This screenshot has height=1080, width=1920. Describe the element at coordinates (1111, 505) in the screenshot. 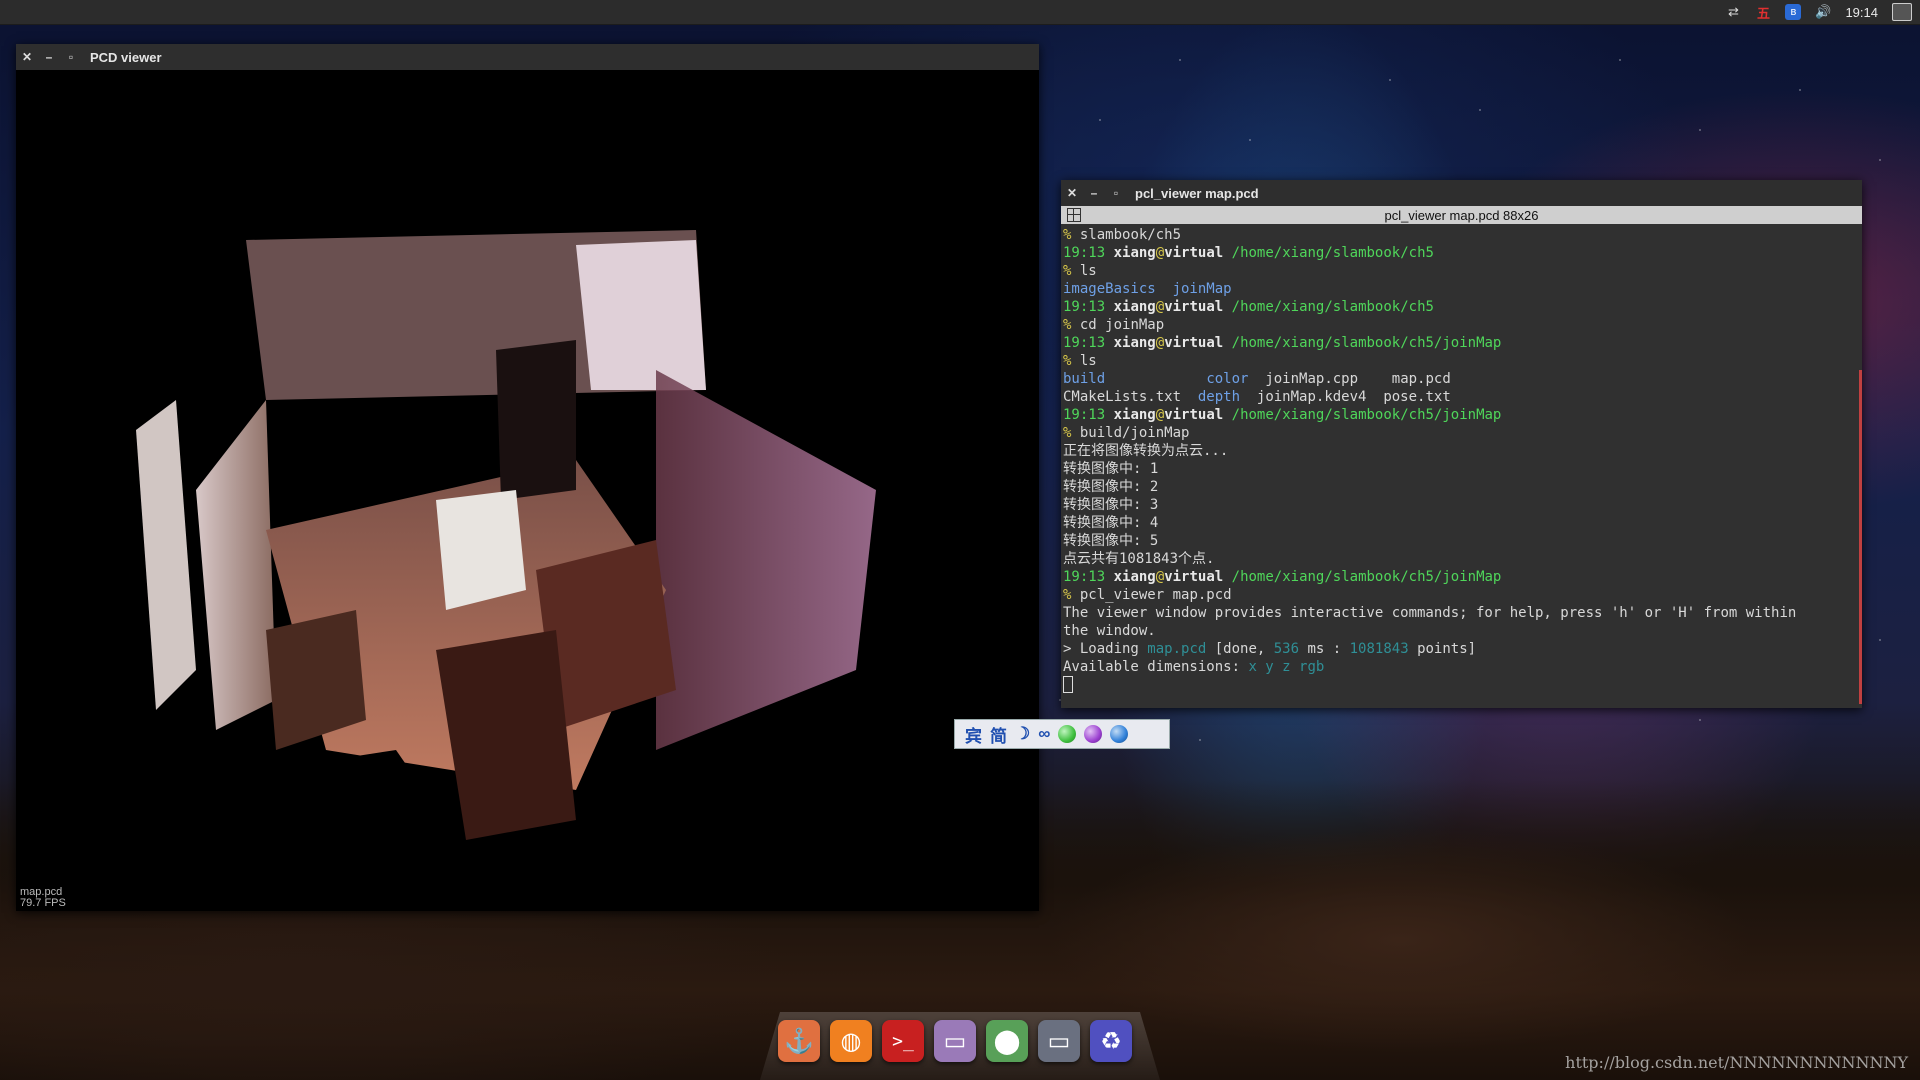

I see `terminal-line: 转换图像中: 3` at that location.